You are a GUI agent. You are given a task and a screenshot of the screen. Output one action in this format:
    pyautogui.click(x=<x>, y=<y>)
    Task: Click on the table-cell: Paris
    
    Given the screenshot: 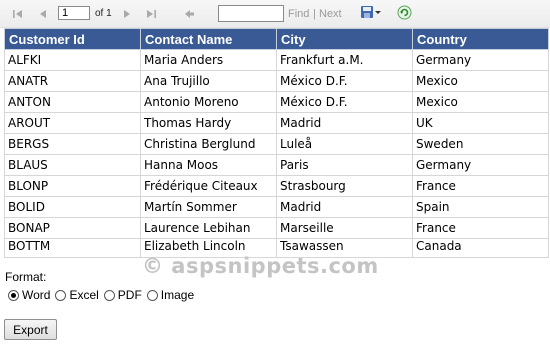 What is the action you would take?
    pyautogui.click(x=344, y=165)
    